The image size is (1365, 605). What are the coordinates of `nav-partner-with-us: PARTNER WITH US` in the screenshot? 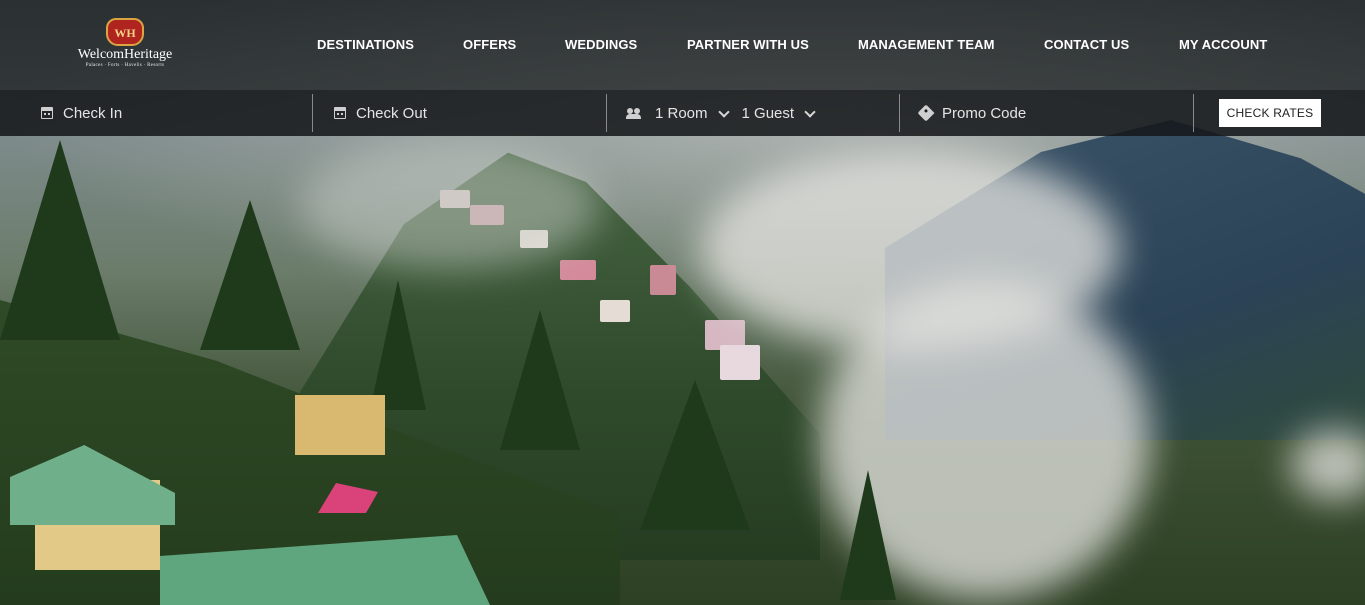 It's located at (748, 44).